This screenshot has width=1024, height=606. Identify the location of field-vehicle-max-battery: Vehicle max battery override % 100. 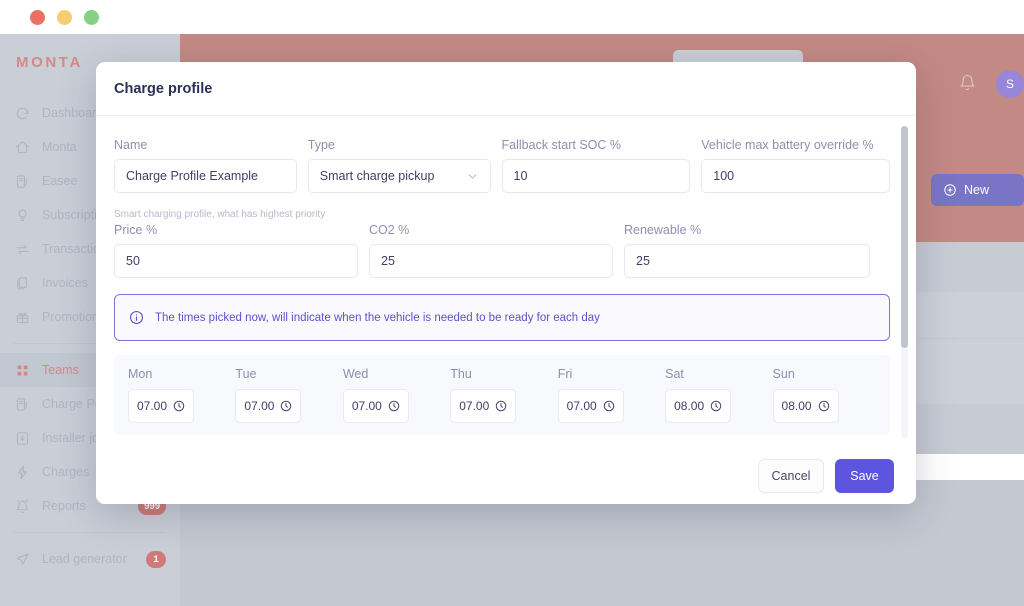
(795, 165).